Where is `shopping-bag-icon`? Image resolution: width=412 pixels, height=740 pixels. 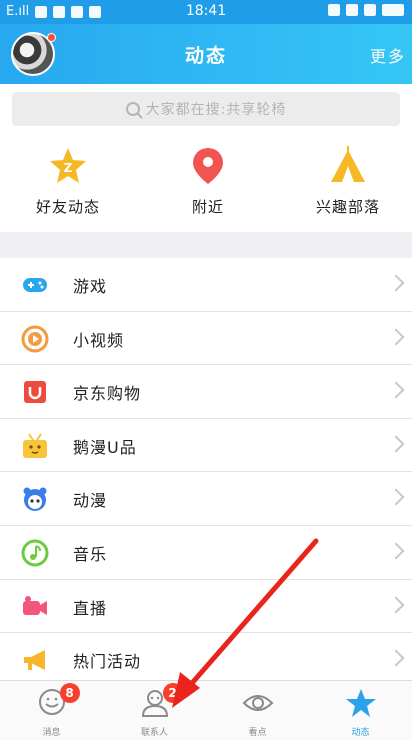 shopping-bag-icon is located at coordinates (35, 392).